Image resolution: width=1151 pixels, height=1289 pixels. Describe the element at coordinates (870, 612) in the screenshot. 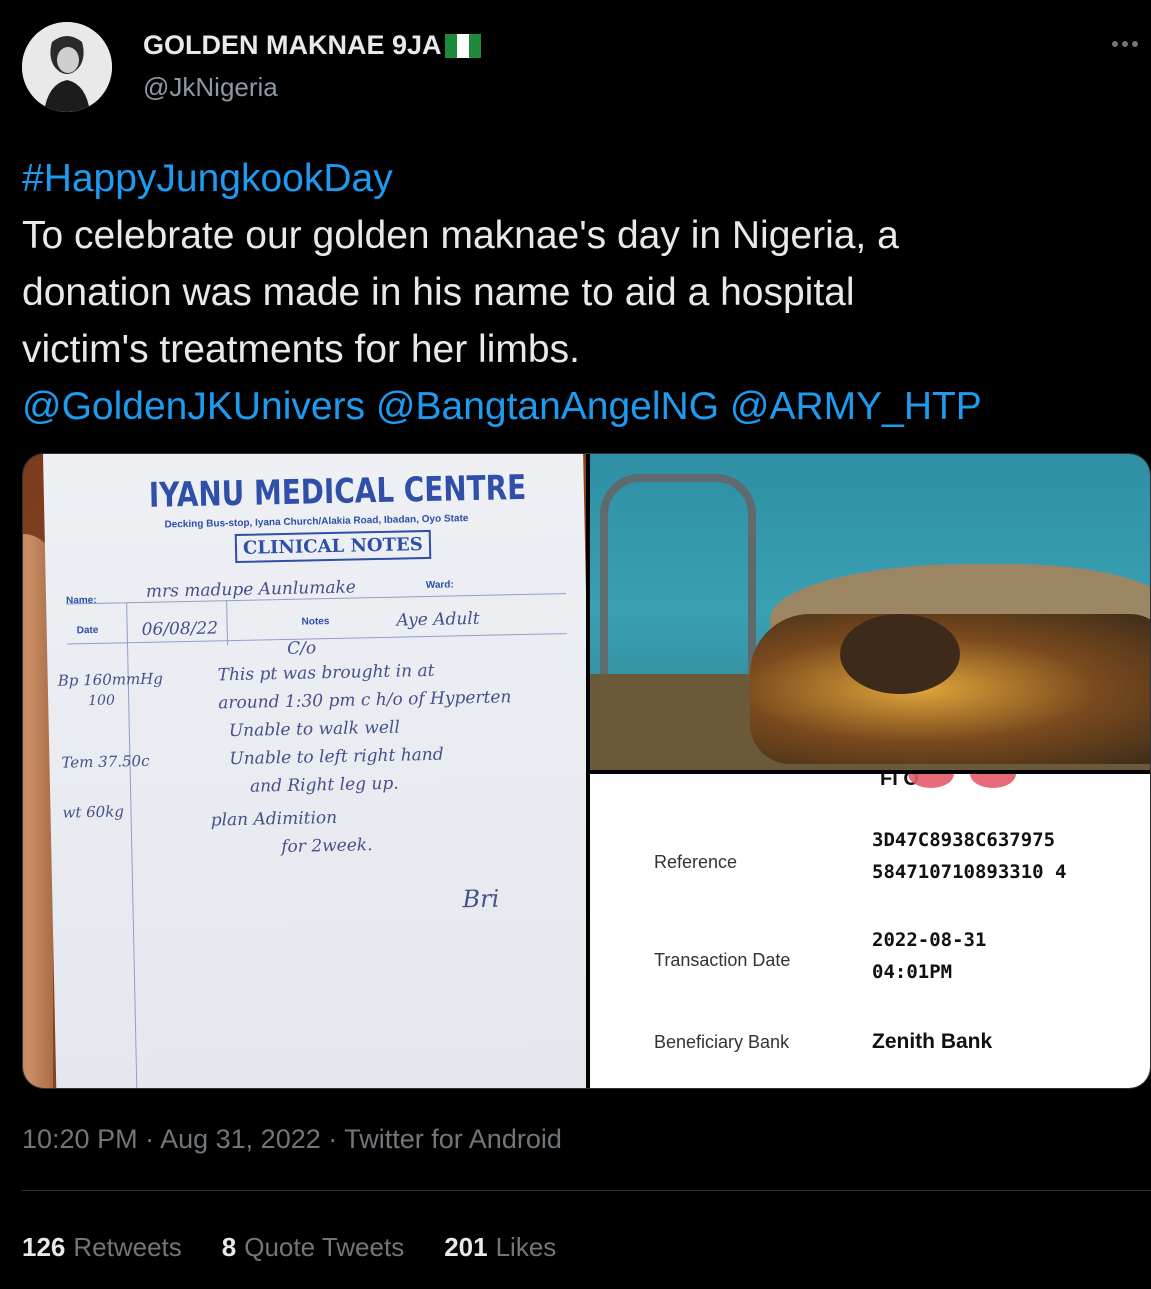

I see `patient-photo` at that location.